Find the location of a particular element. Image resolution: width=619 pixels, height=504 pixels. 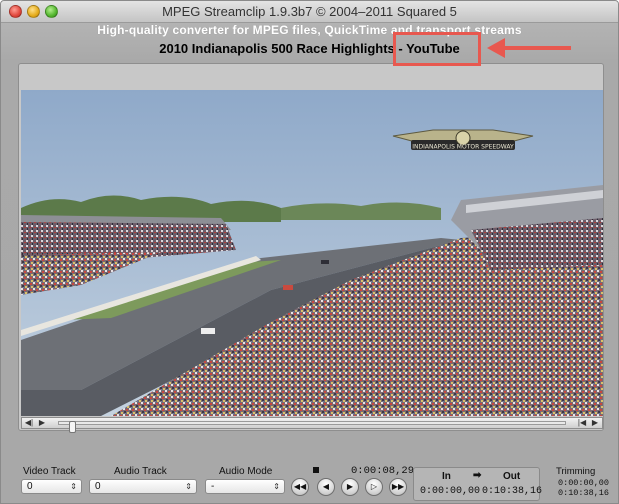

audio-mode-select: - ⇕ is located at coordinates (245, 486).